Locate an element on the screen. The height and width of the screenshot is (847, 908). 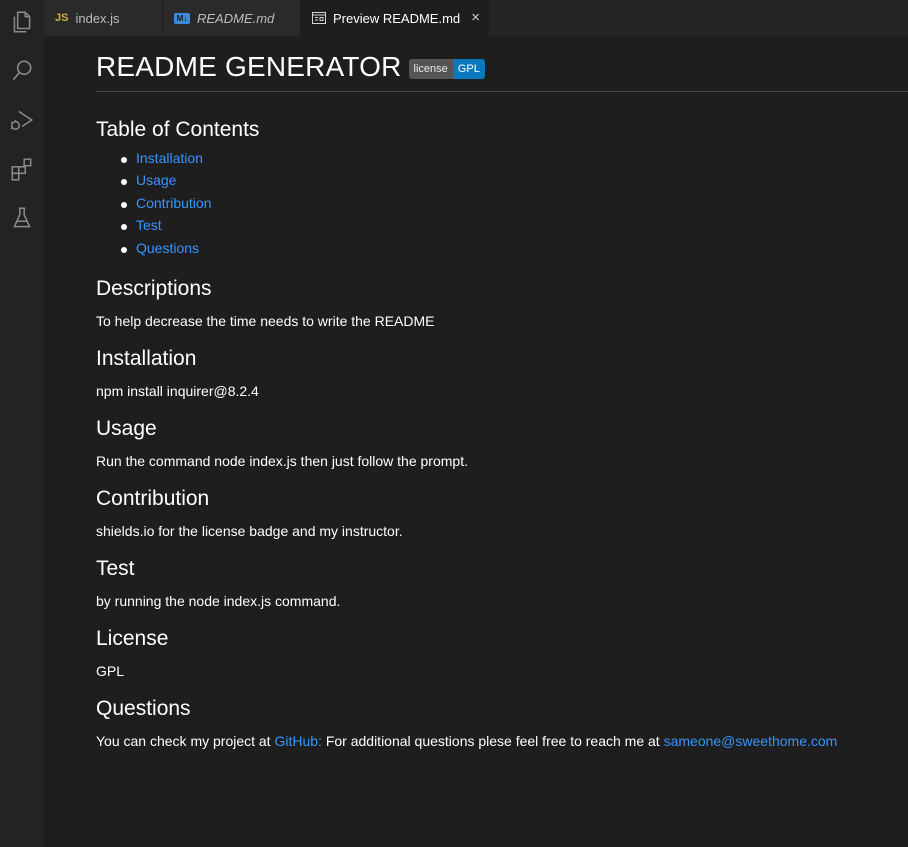
toc-item: Contribution is located at coordinates (166, 206).